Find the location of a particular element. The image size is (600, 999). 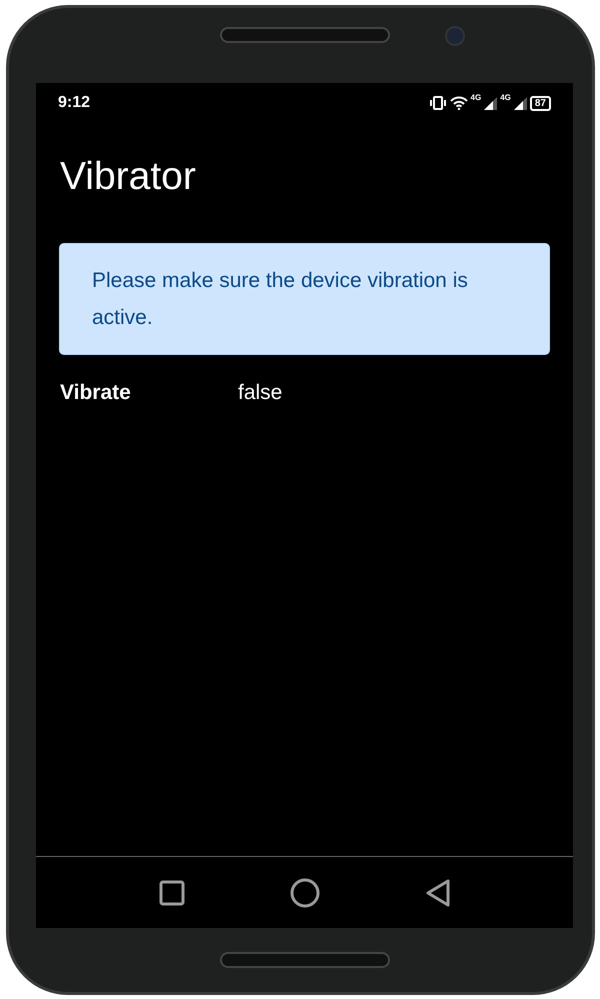

status-time: 9:12 is located at coordinates (74, 103).